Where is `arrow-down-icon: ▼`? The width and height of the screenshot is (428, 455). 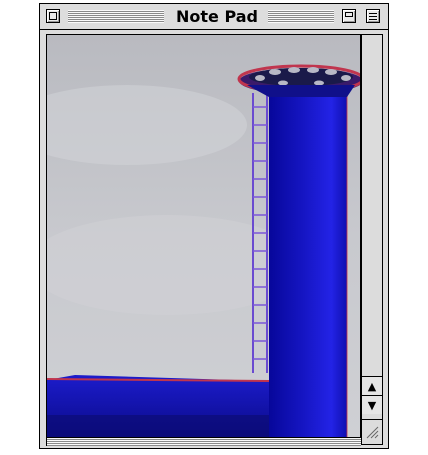
arrow-down-icon: ▼ is located at coordinates (372, 404).